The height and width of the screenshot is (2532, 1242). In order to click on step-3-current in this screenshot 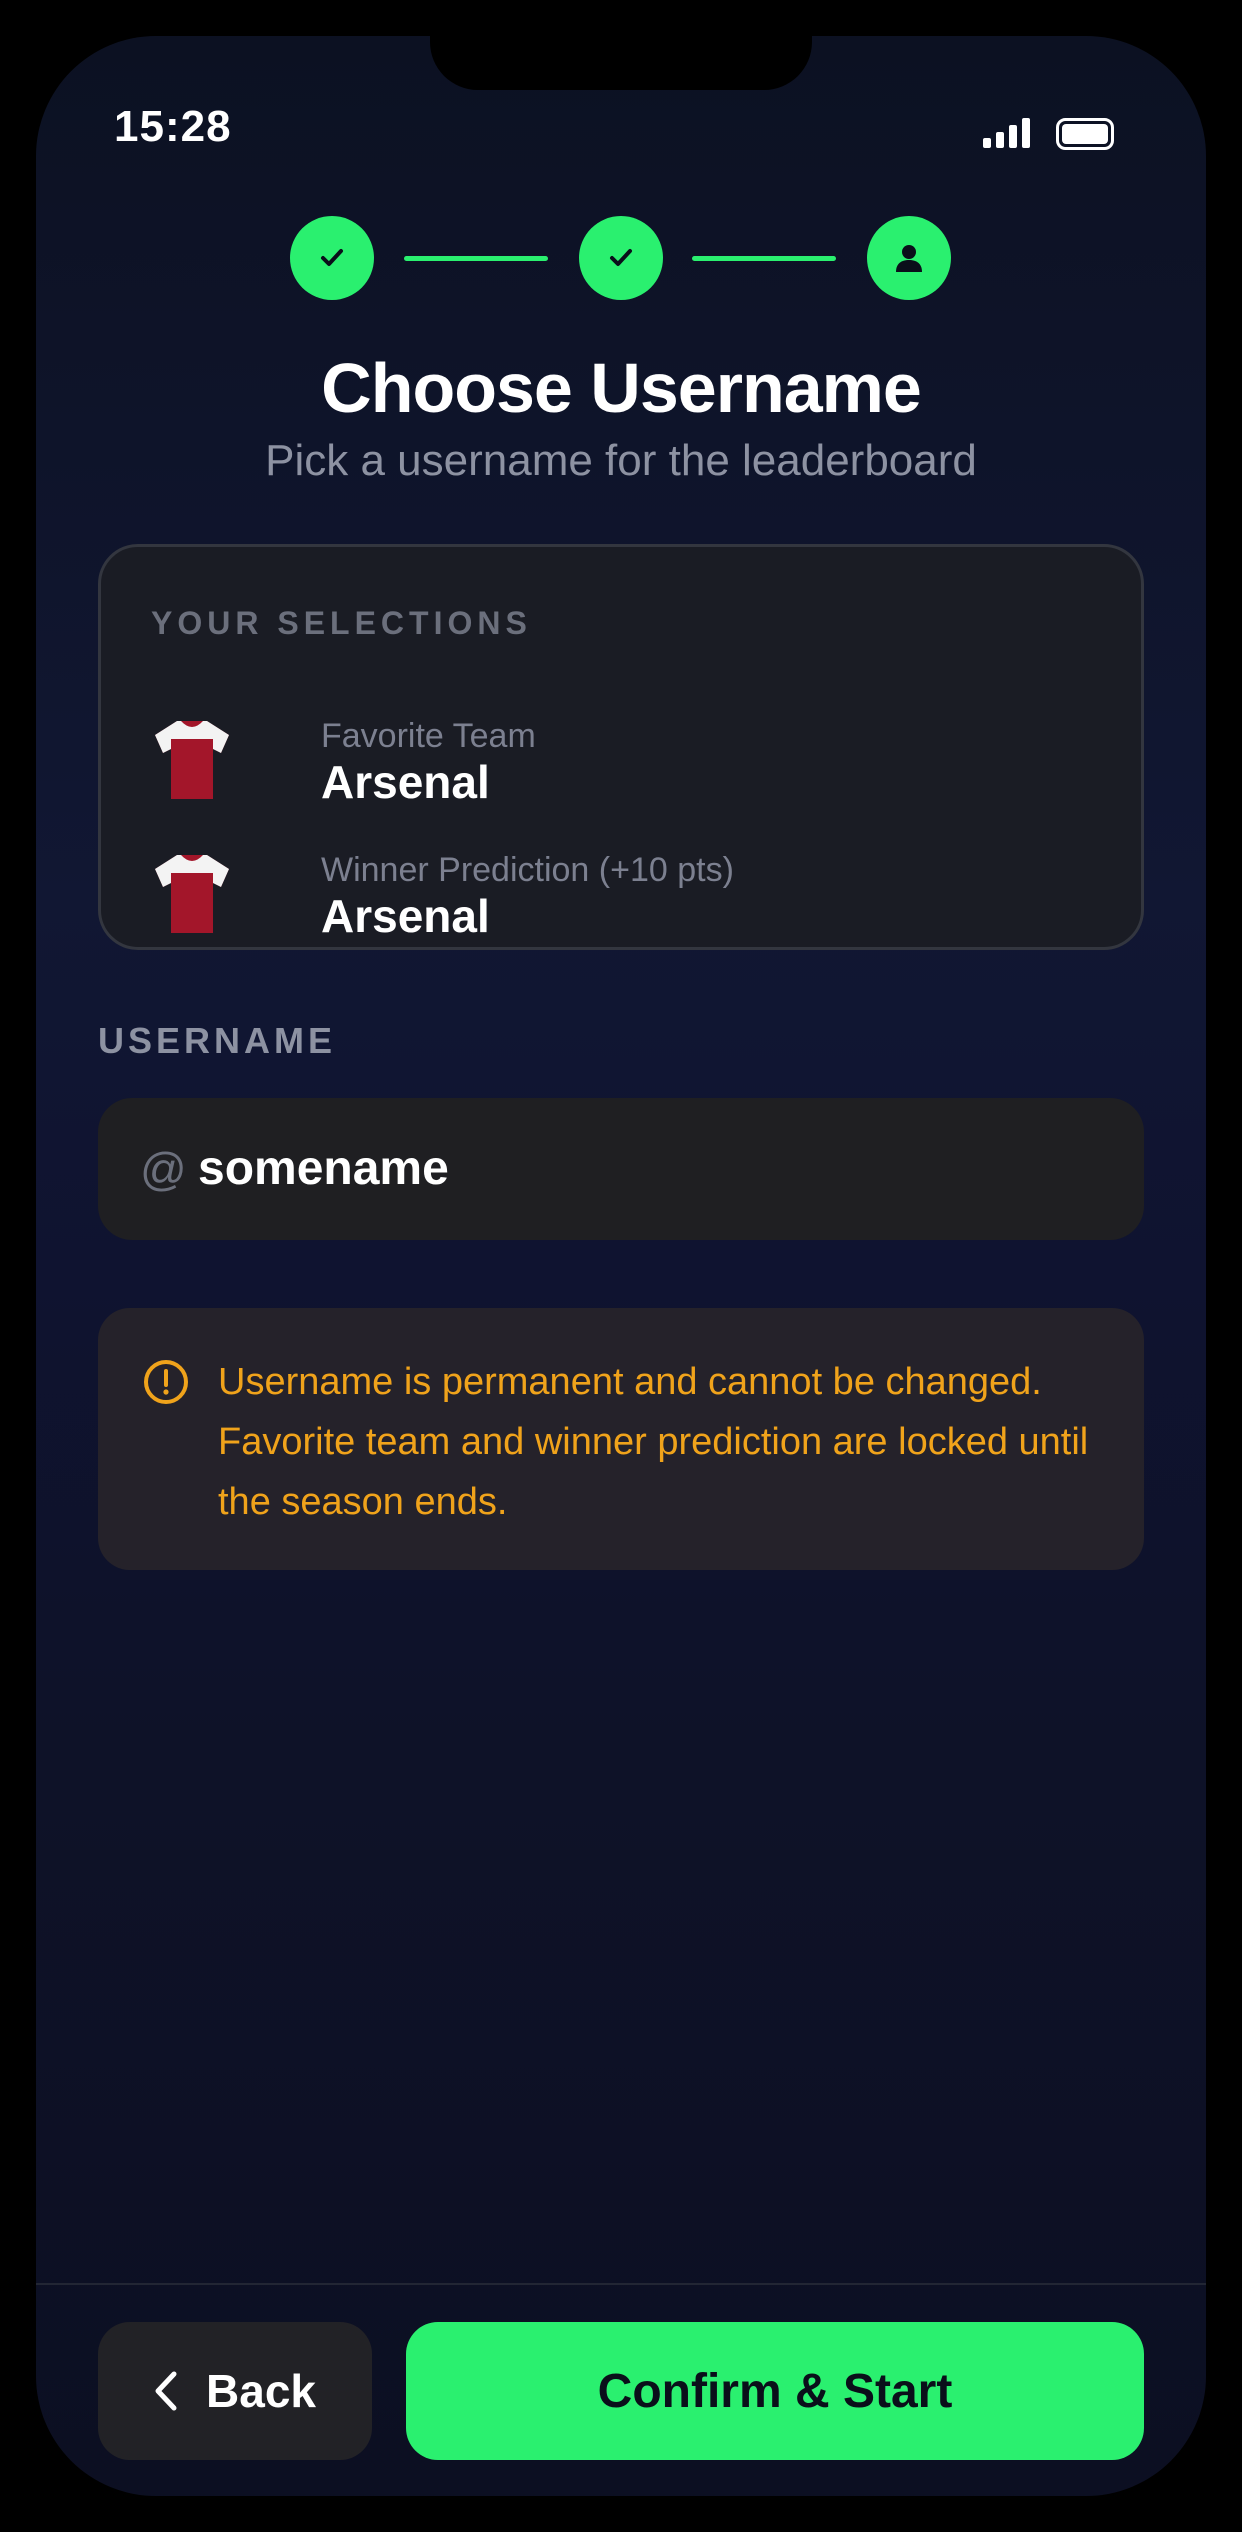, I will do `click(909, 258)`.